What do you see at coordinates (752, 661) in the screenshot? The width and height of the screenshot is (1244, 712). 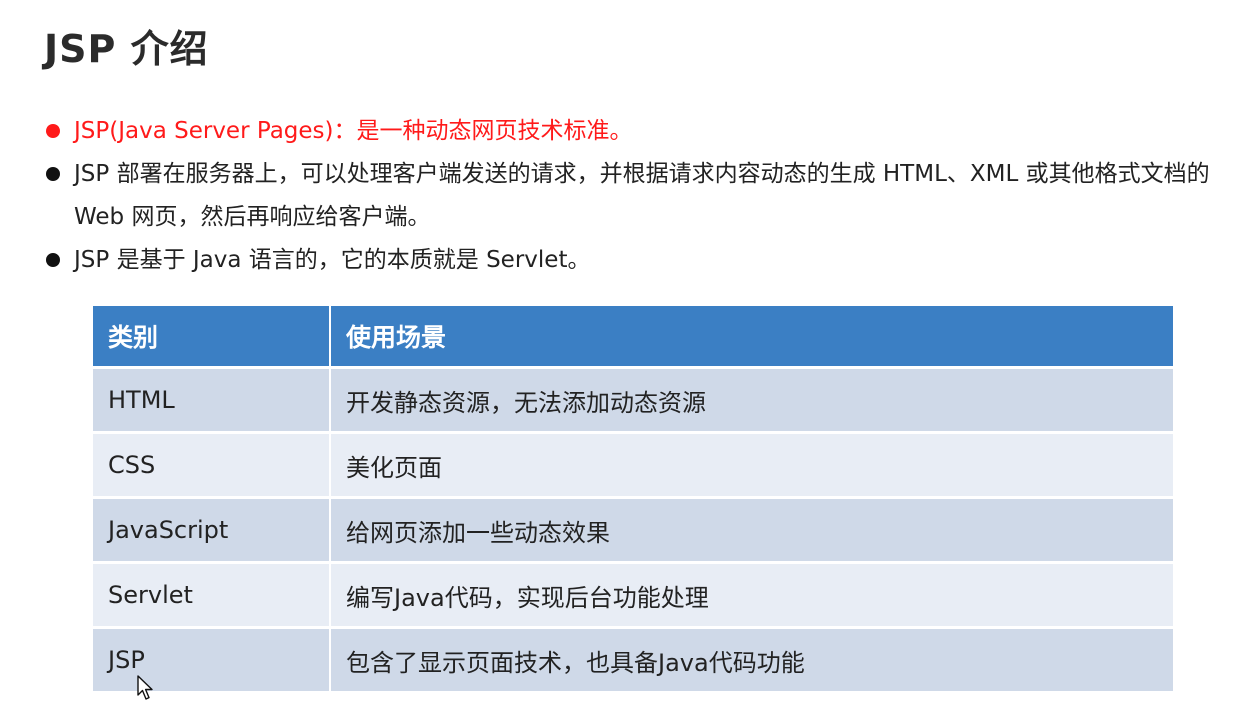 I see `table-cell-usage: 包含了显示页面技术，也具备Java代码功能` at bounding box center [752, 661].